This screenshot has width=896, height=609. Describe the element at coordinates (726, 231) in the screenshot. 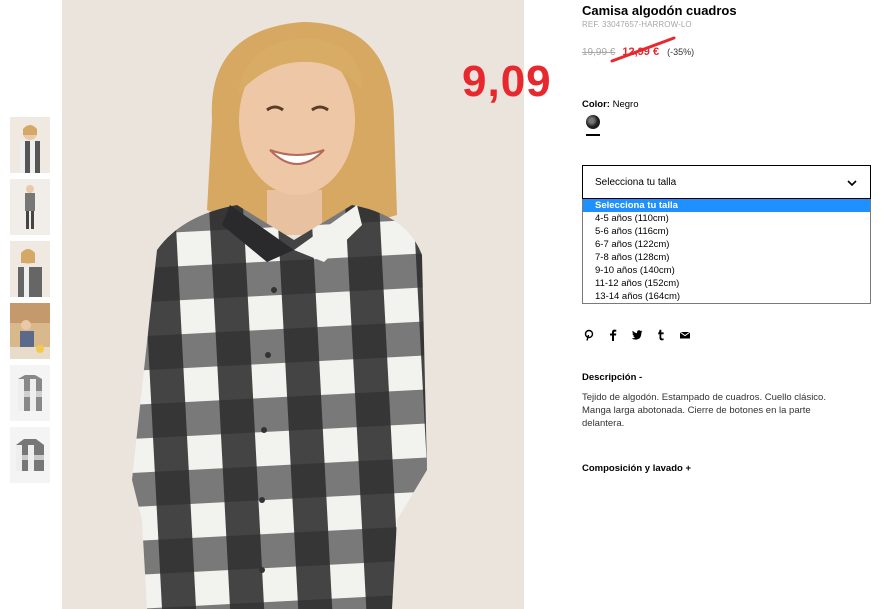

I see `size-option: 5-6 años (116cm)` at that location.